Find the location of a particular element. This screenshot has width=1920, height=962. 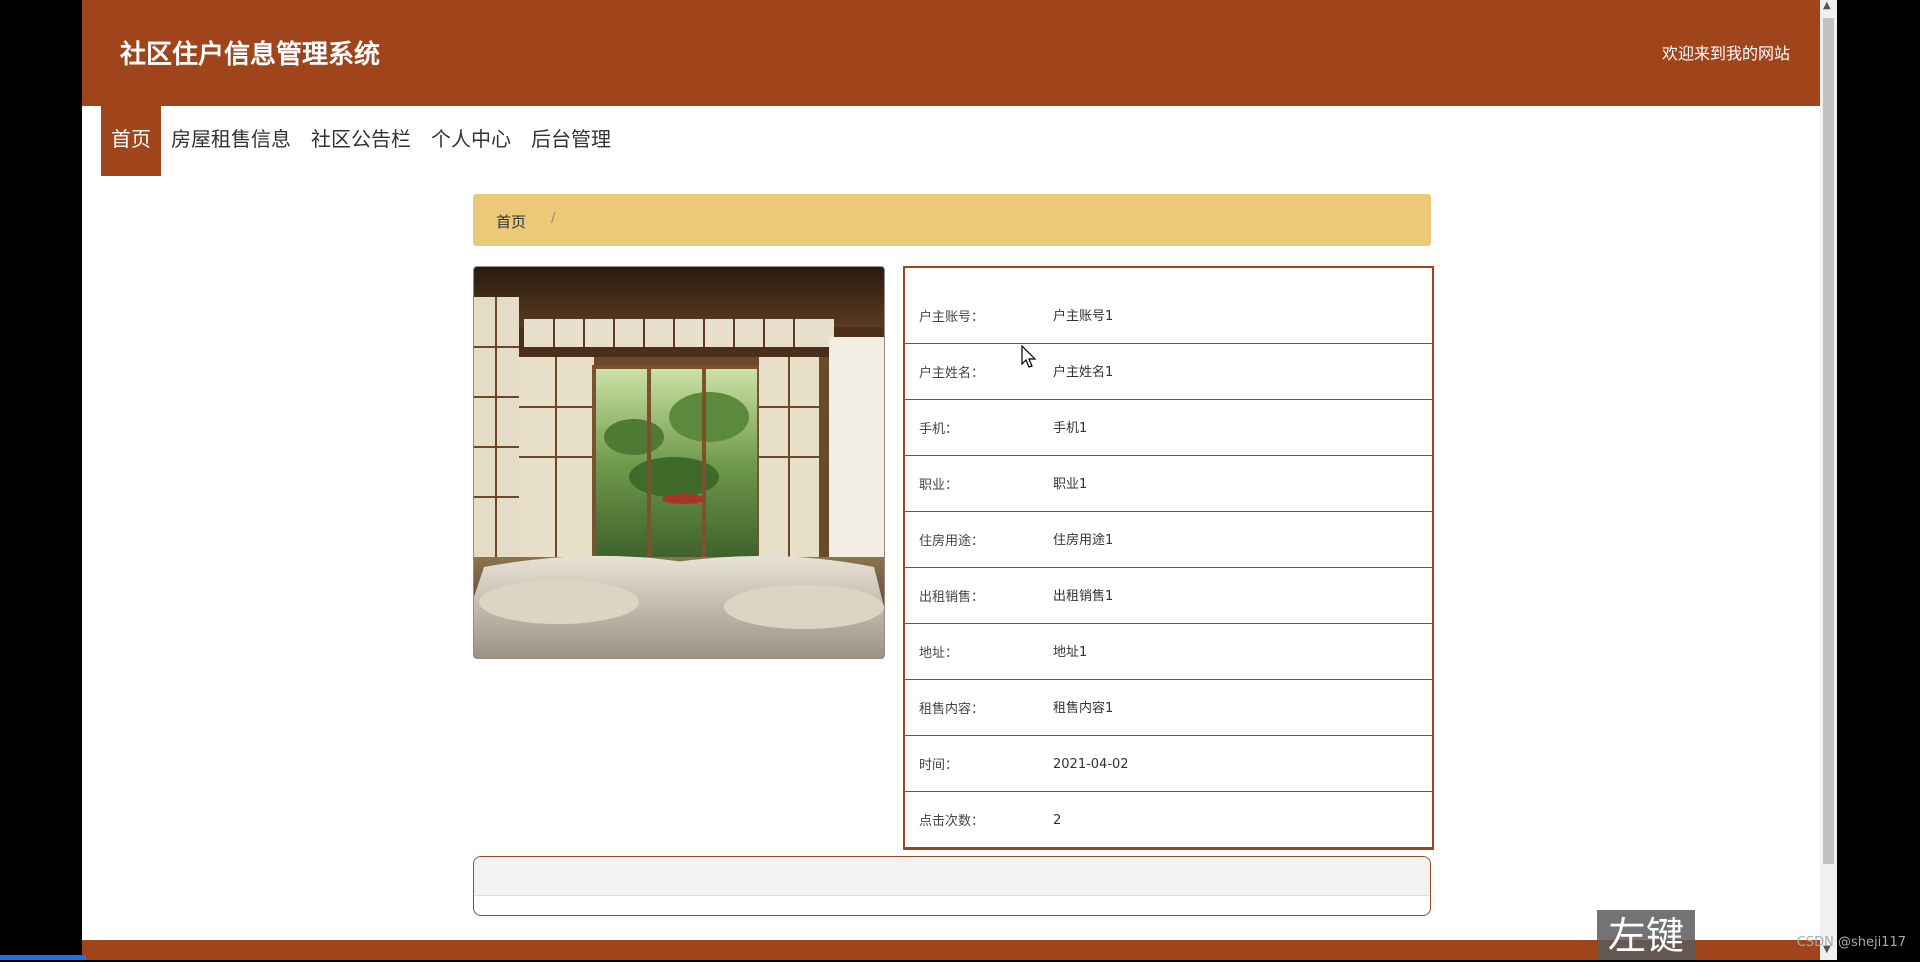

detail-label: 时间： is located at coordinates (939, 765).